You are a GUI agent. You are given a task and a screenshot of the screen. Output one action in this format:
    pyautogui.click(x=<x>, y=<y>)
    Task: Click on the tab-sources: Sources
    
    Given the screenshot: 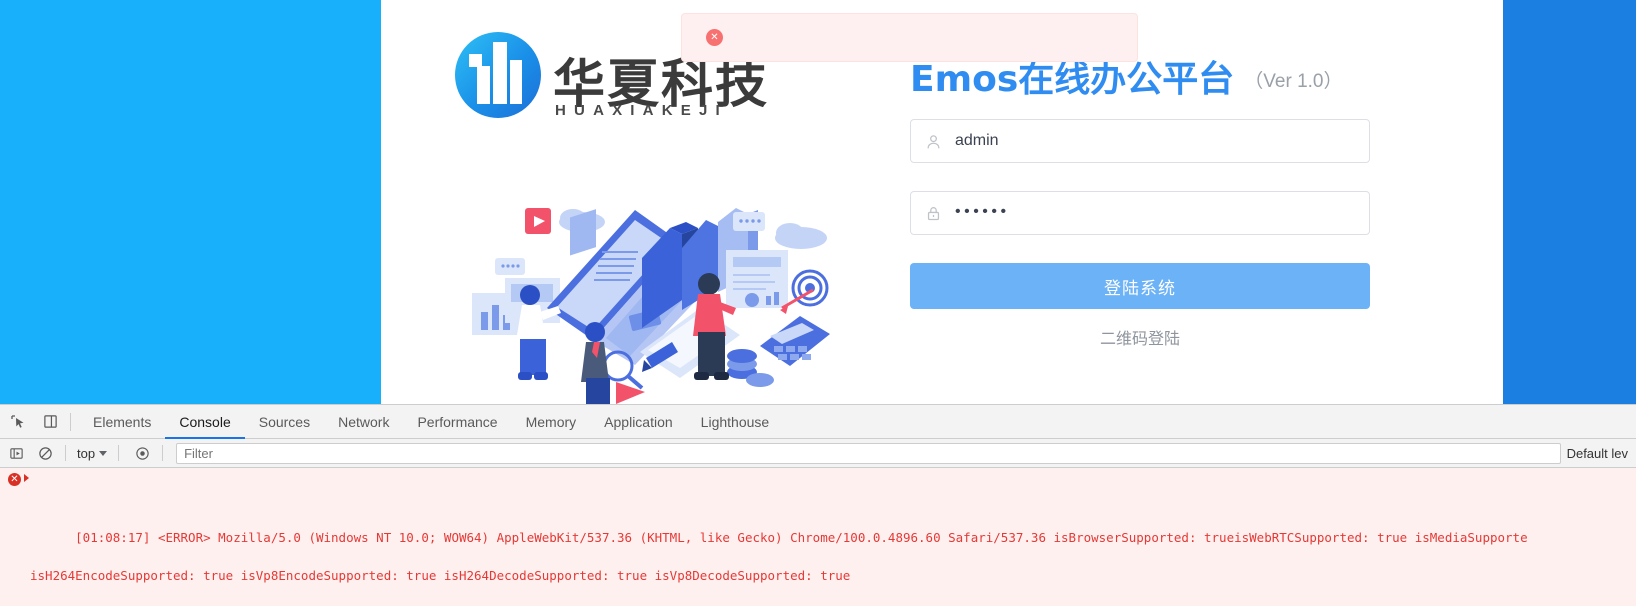 What is the action you would take?
    pyautogui.click(x=284, y=422)
    